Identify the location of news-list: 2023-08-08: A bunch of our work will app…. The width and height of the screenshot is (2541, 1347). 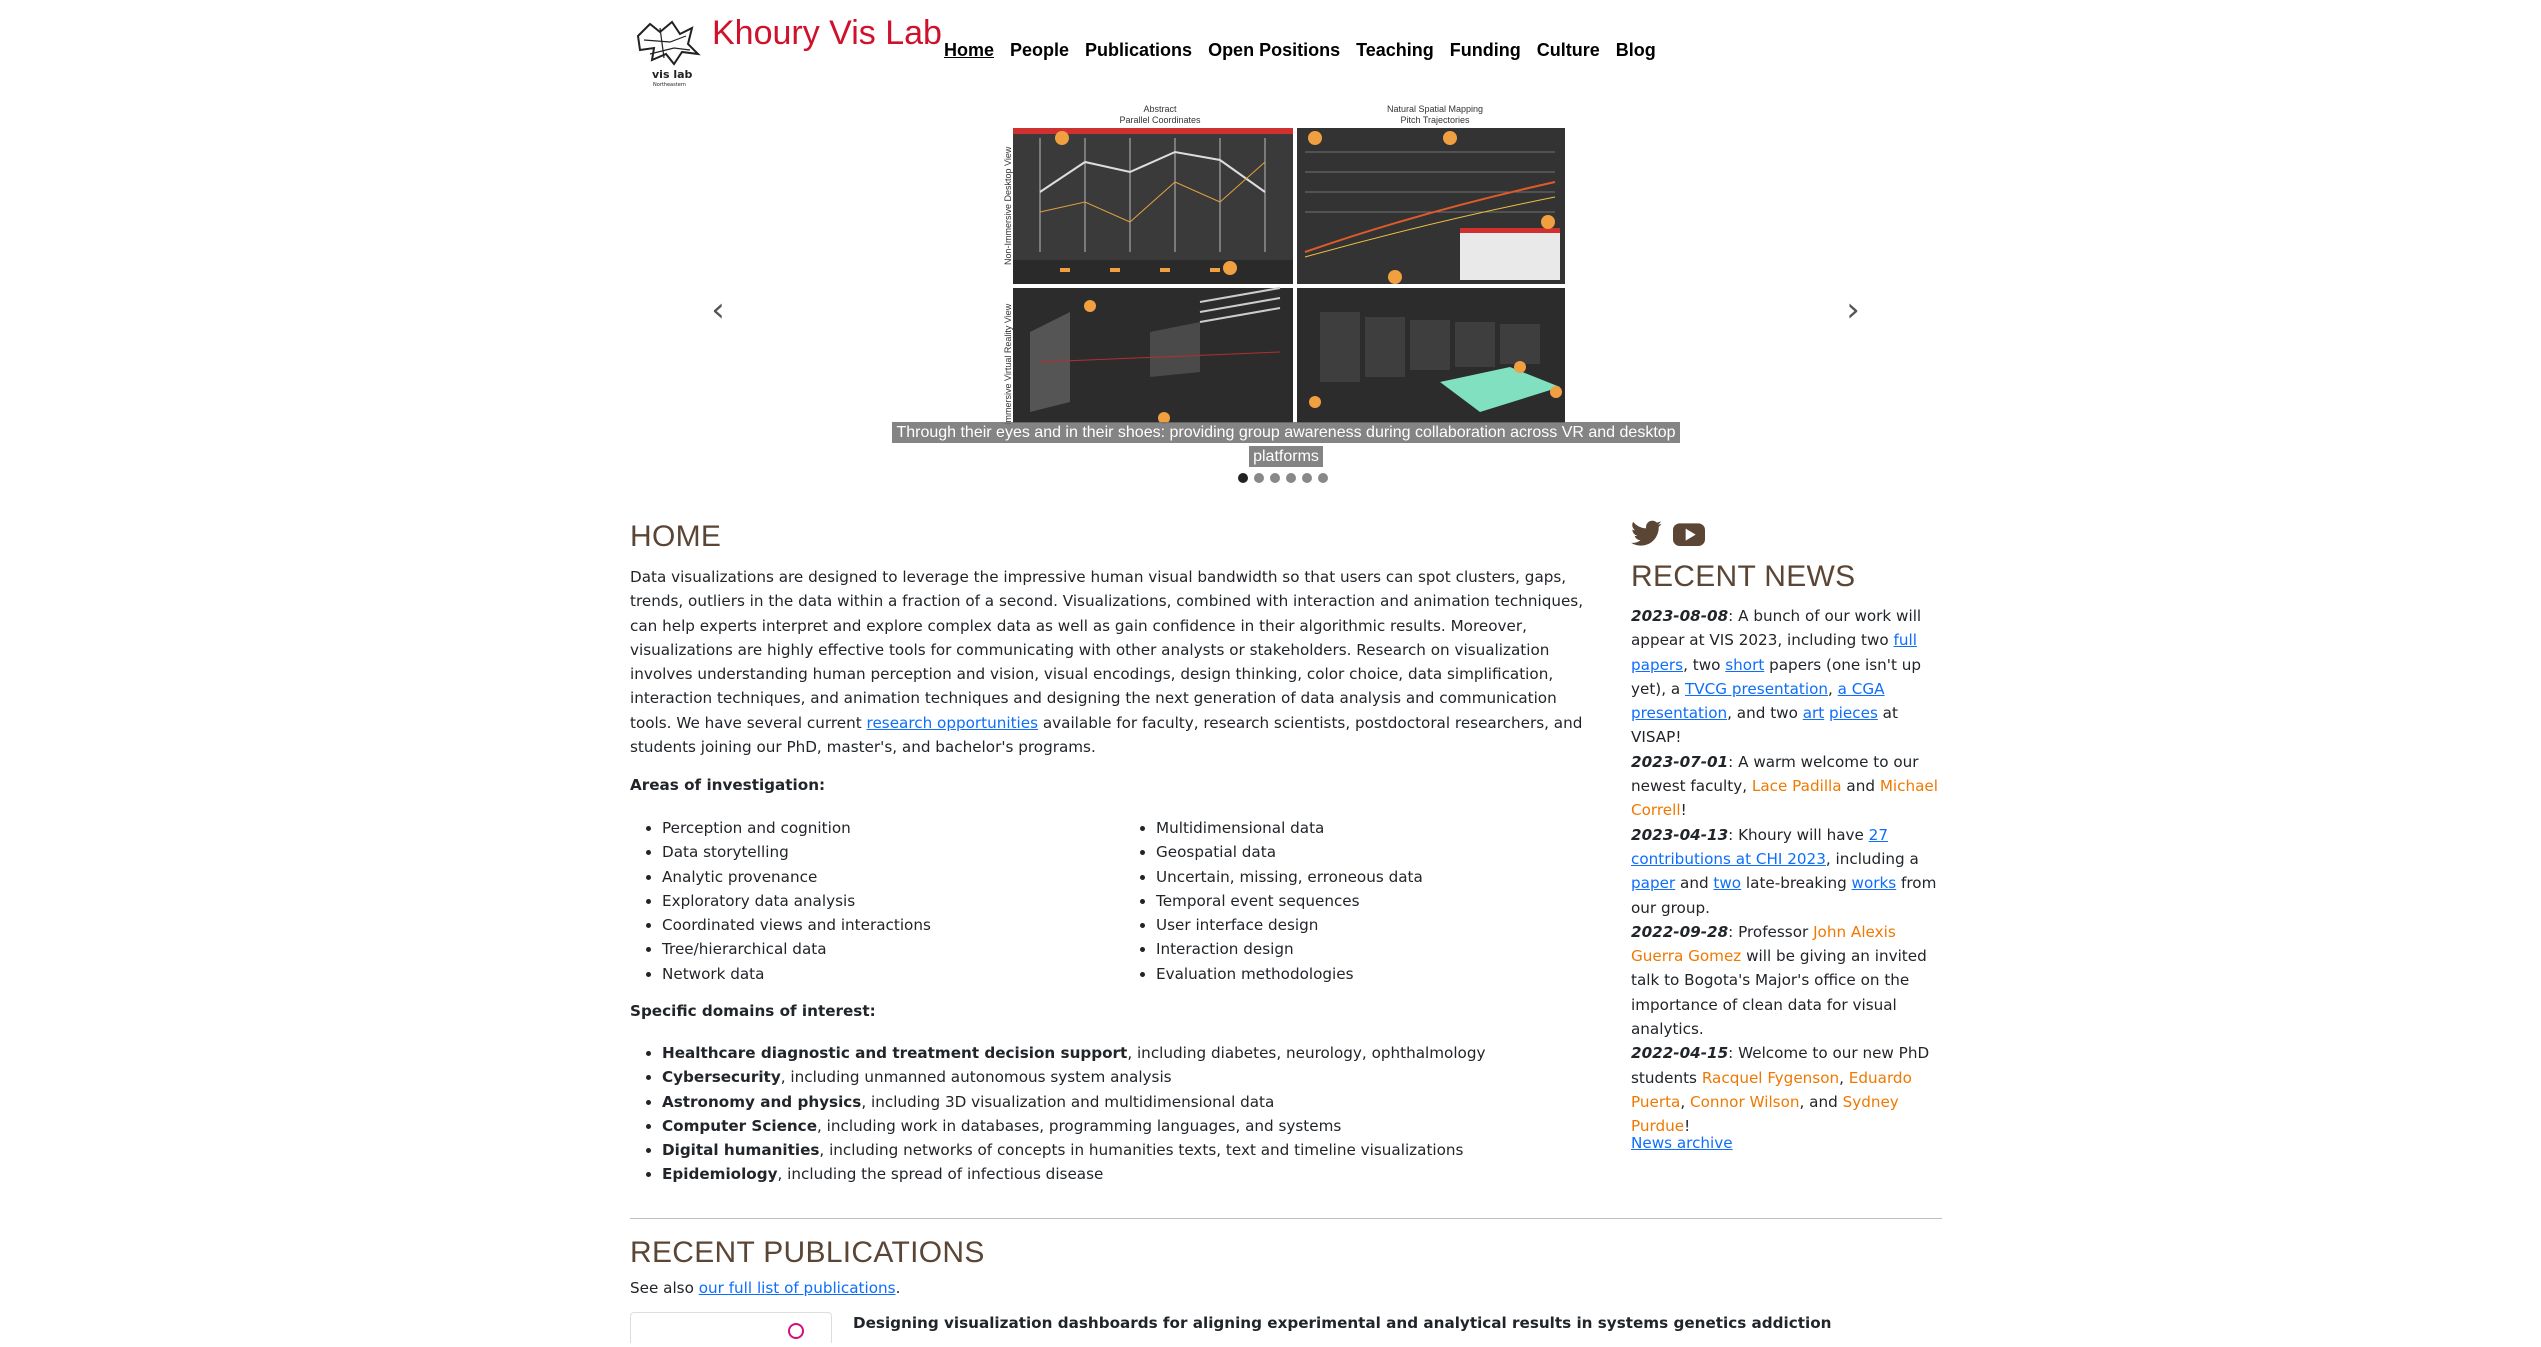
(1788, 871).